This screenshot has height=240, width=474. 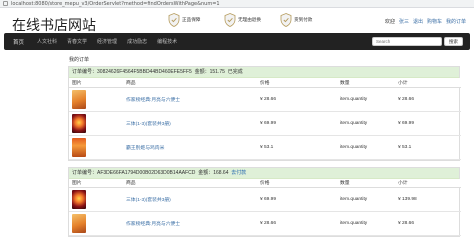 What do you see at coordinates (107, 41) in the screenshot?
I see `nav-economics: 经济管理` at bounding box center [107, 41].